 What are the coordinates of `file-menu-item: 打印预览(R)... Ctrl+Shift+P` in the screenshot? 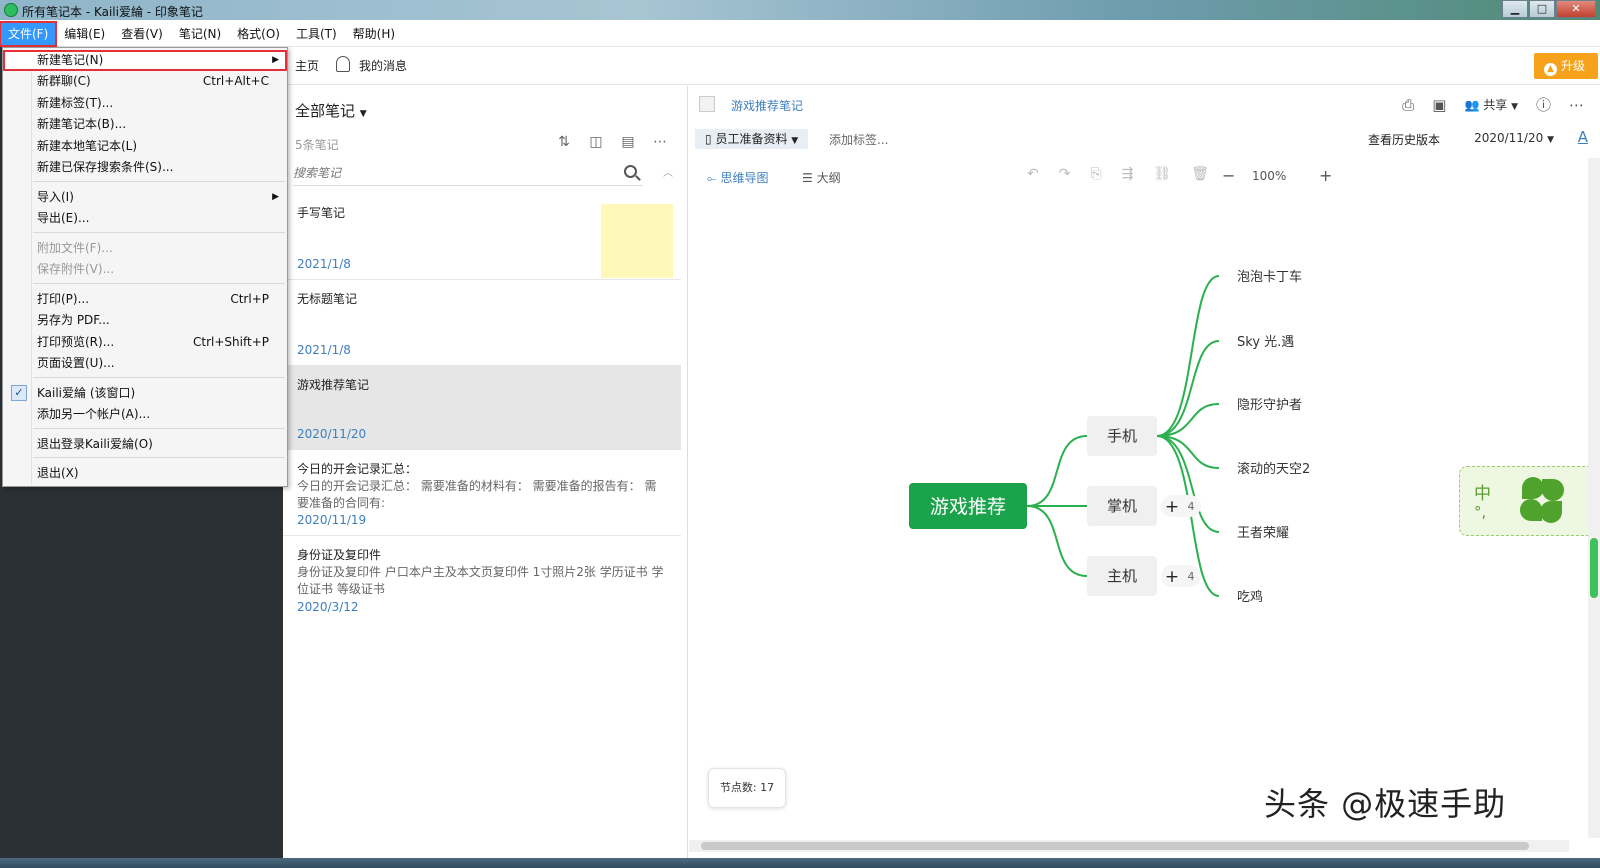 It's located at (145, 342).